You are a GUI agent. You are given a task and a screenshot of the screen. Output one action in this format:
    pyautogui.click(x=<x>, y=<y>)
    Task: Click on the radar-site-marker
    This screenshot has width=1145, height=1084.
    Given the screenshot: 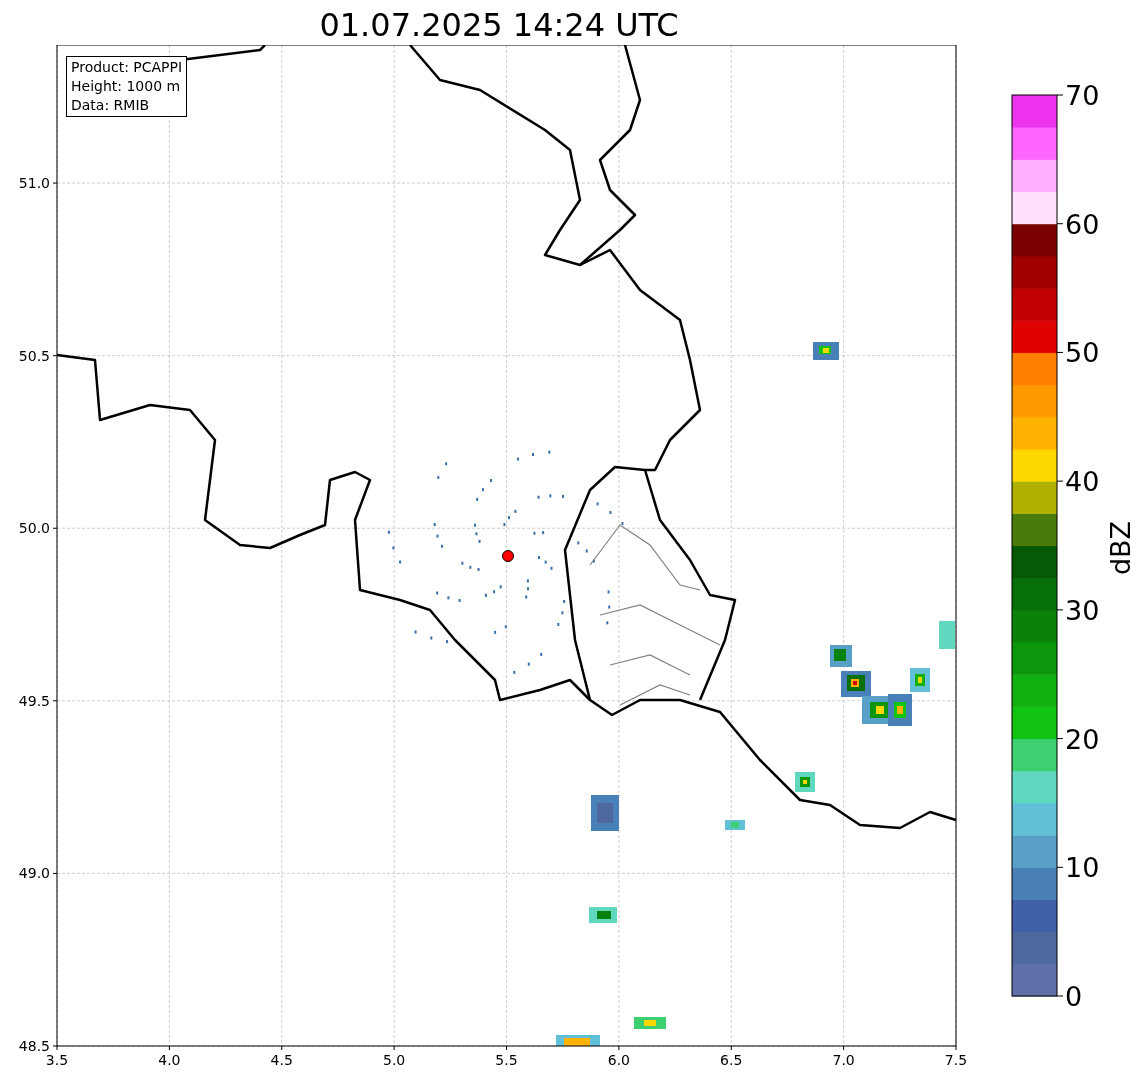 What is the action you would take?
    pyautogui.click(x=508, y=556)
    